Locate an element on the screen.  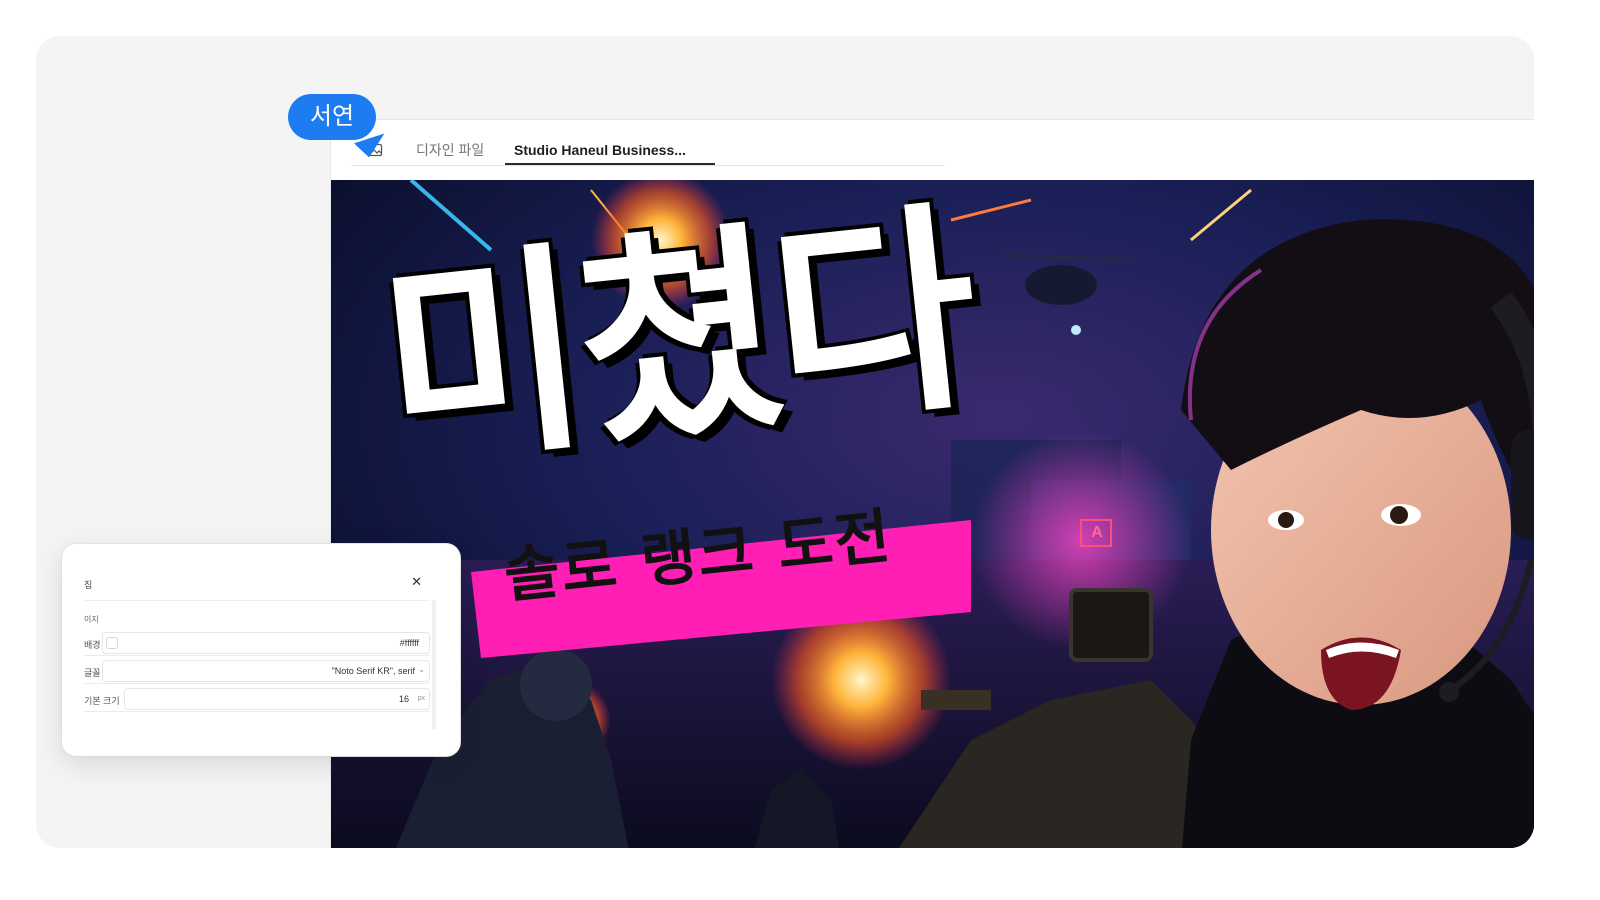
background-label: 배경 is located at coordinates (92, 645).